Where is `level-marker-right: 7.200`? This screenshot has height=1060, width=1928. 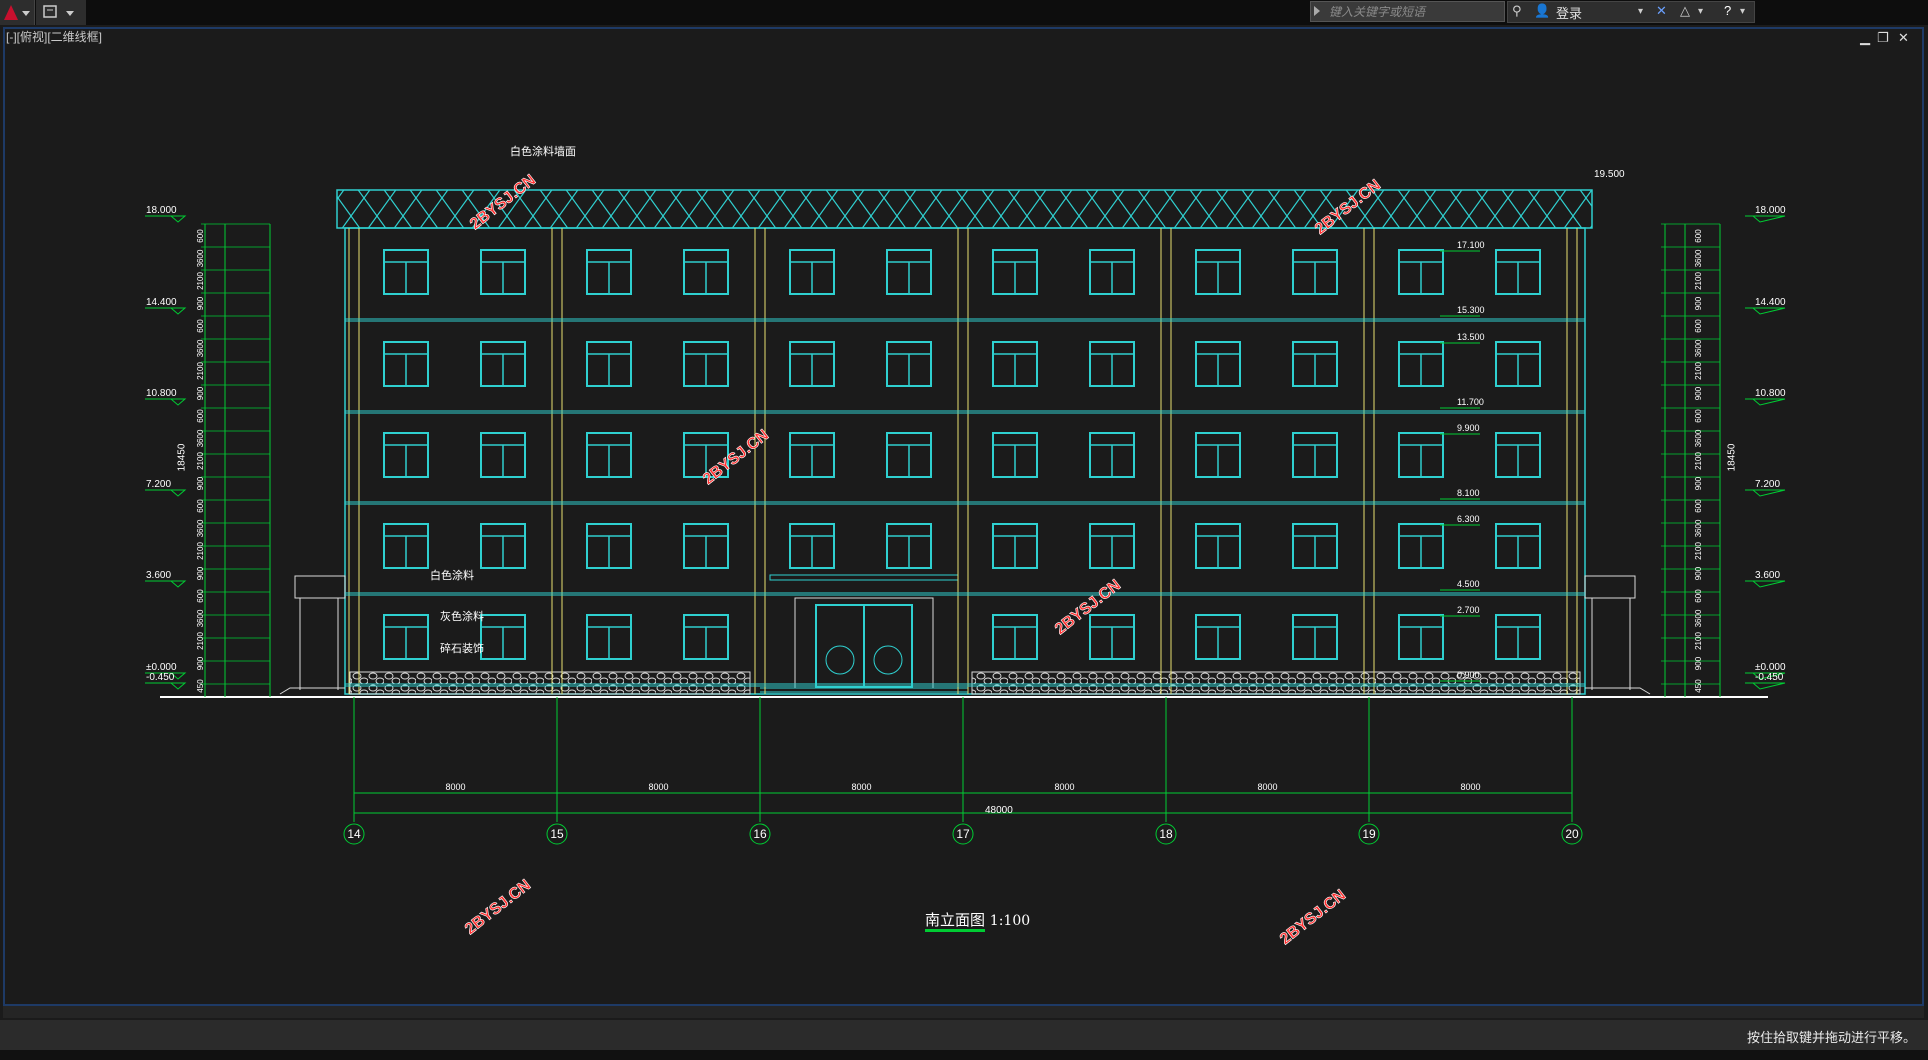
level-marker-right: 7.200 is located at coordinates (1767, 484).